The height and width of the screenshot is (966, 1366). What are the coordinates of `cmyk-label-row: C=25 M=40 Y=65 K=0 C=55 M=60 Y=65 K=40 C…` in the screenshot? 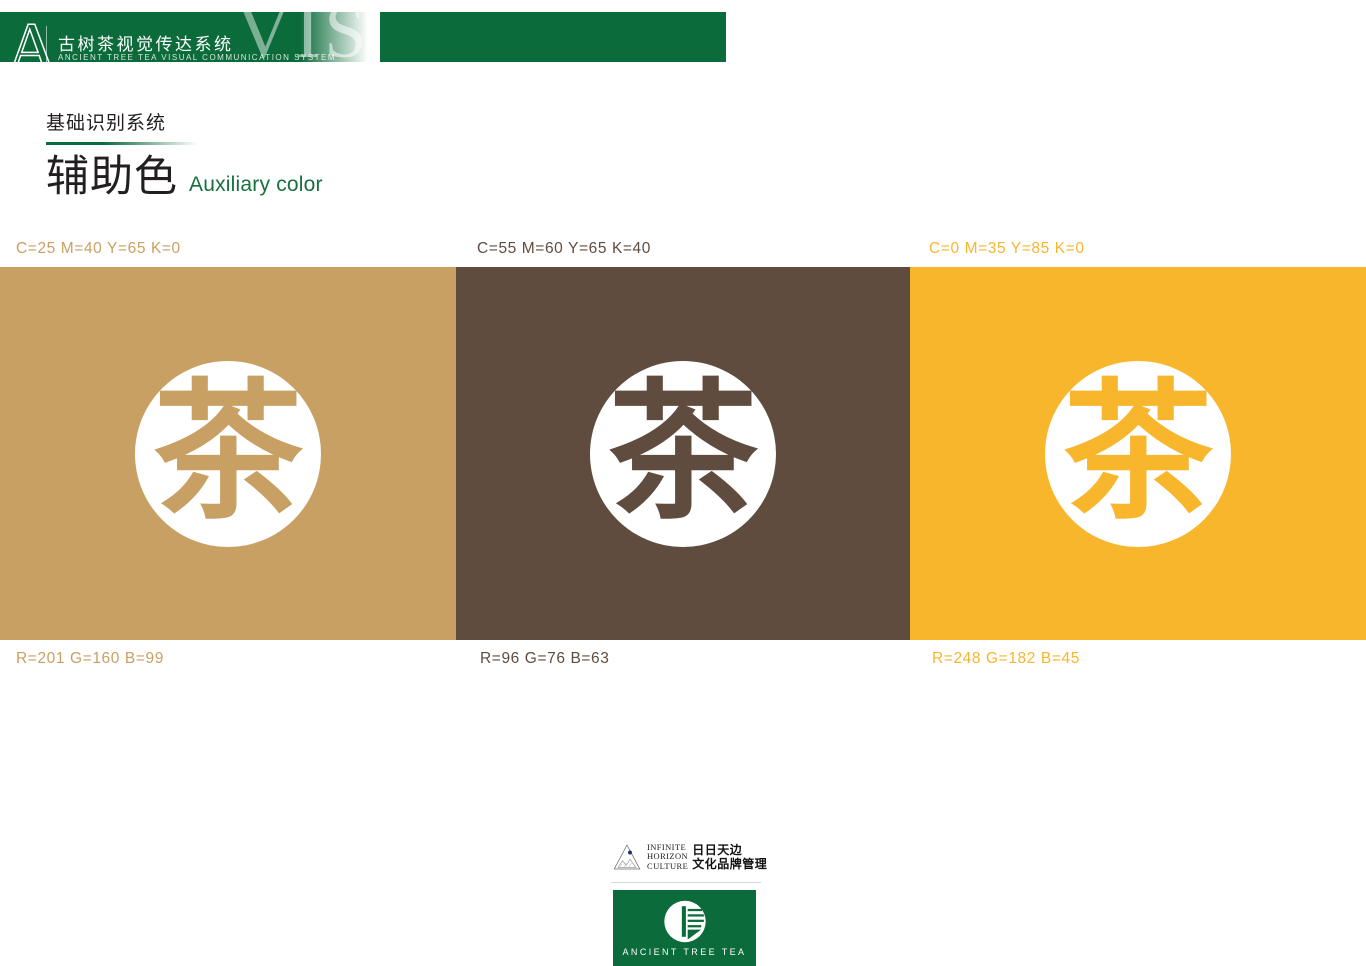 It's located at (683, 251).